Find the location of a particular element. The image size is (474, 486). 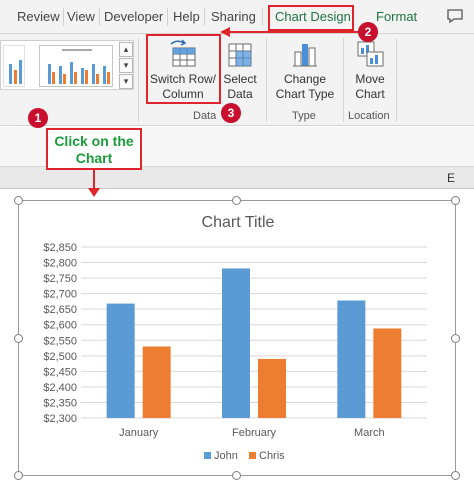

tab-help: Help is located at coordinates (186, 16).